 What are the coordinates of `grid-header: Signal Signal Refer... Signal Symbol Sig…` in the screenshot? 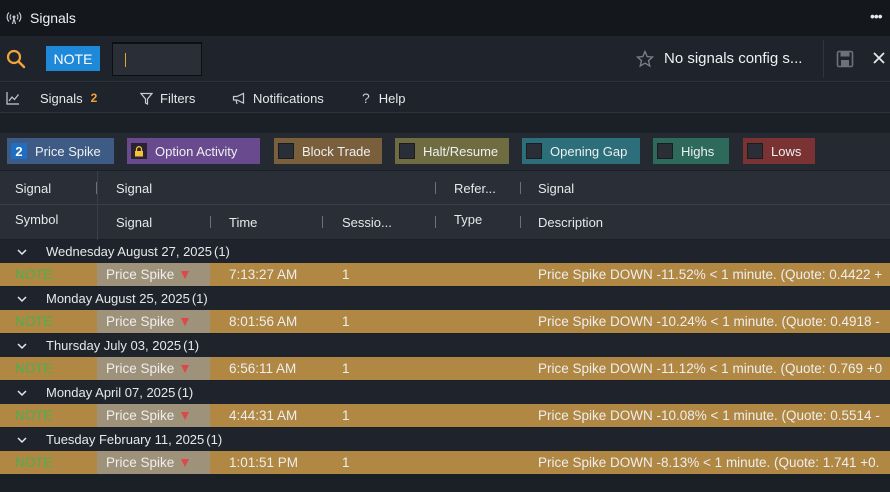 It's located at (445, 205).